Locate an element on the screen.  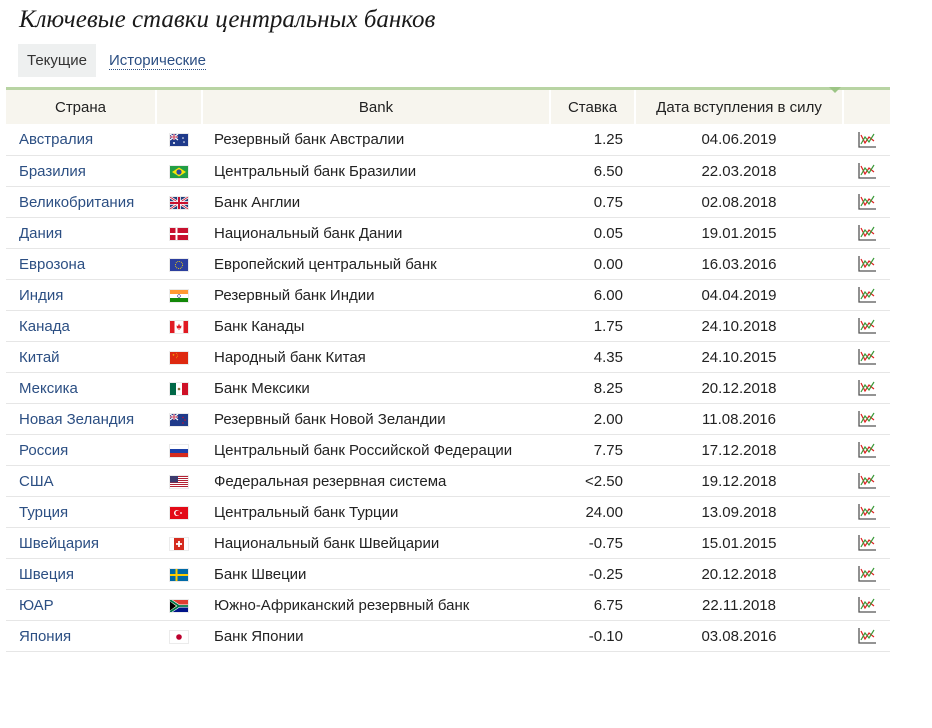
country-link: Мексика is located at coordinates (81, 388).